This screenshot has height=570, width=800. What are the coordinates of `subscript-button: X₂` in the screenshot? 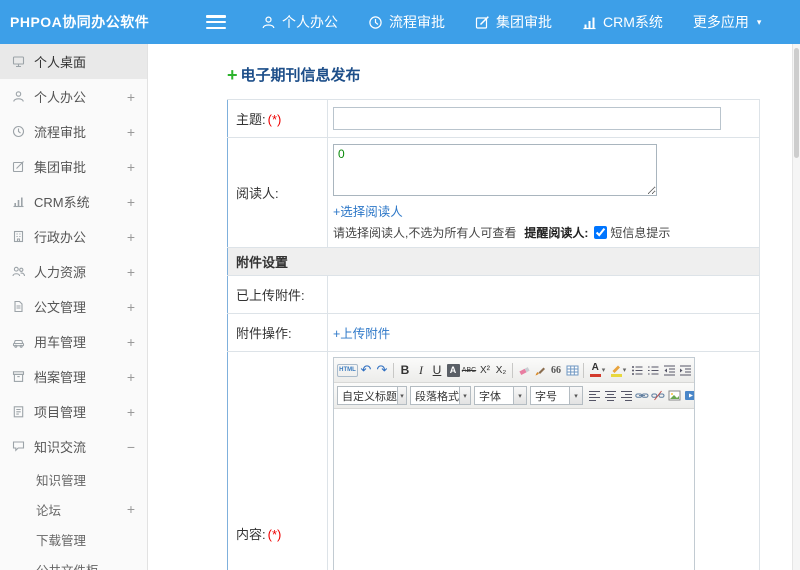 It's located at (501, 370).